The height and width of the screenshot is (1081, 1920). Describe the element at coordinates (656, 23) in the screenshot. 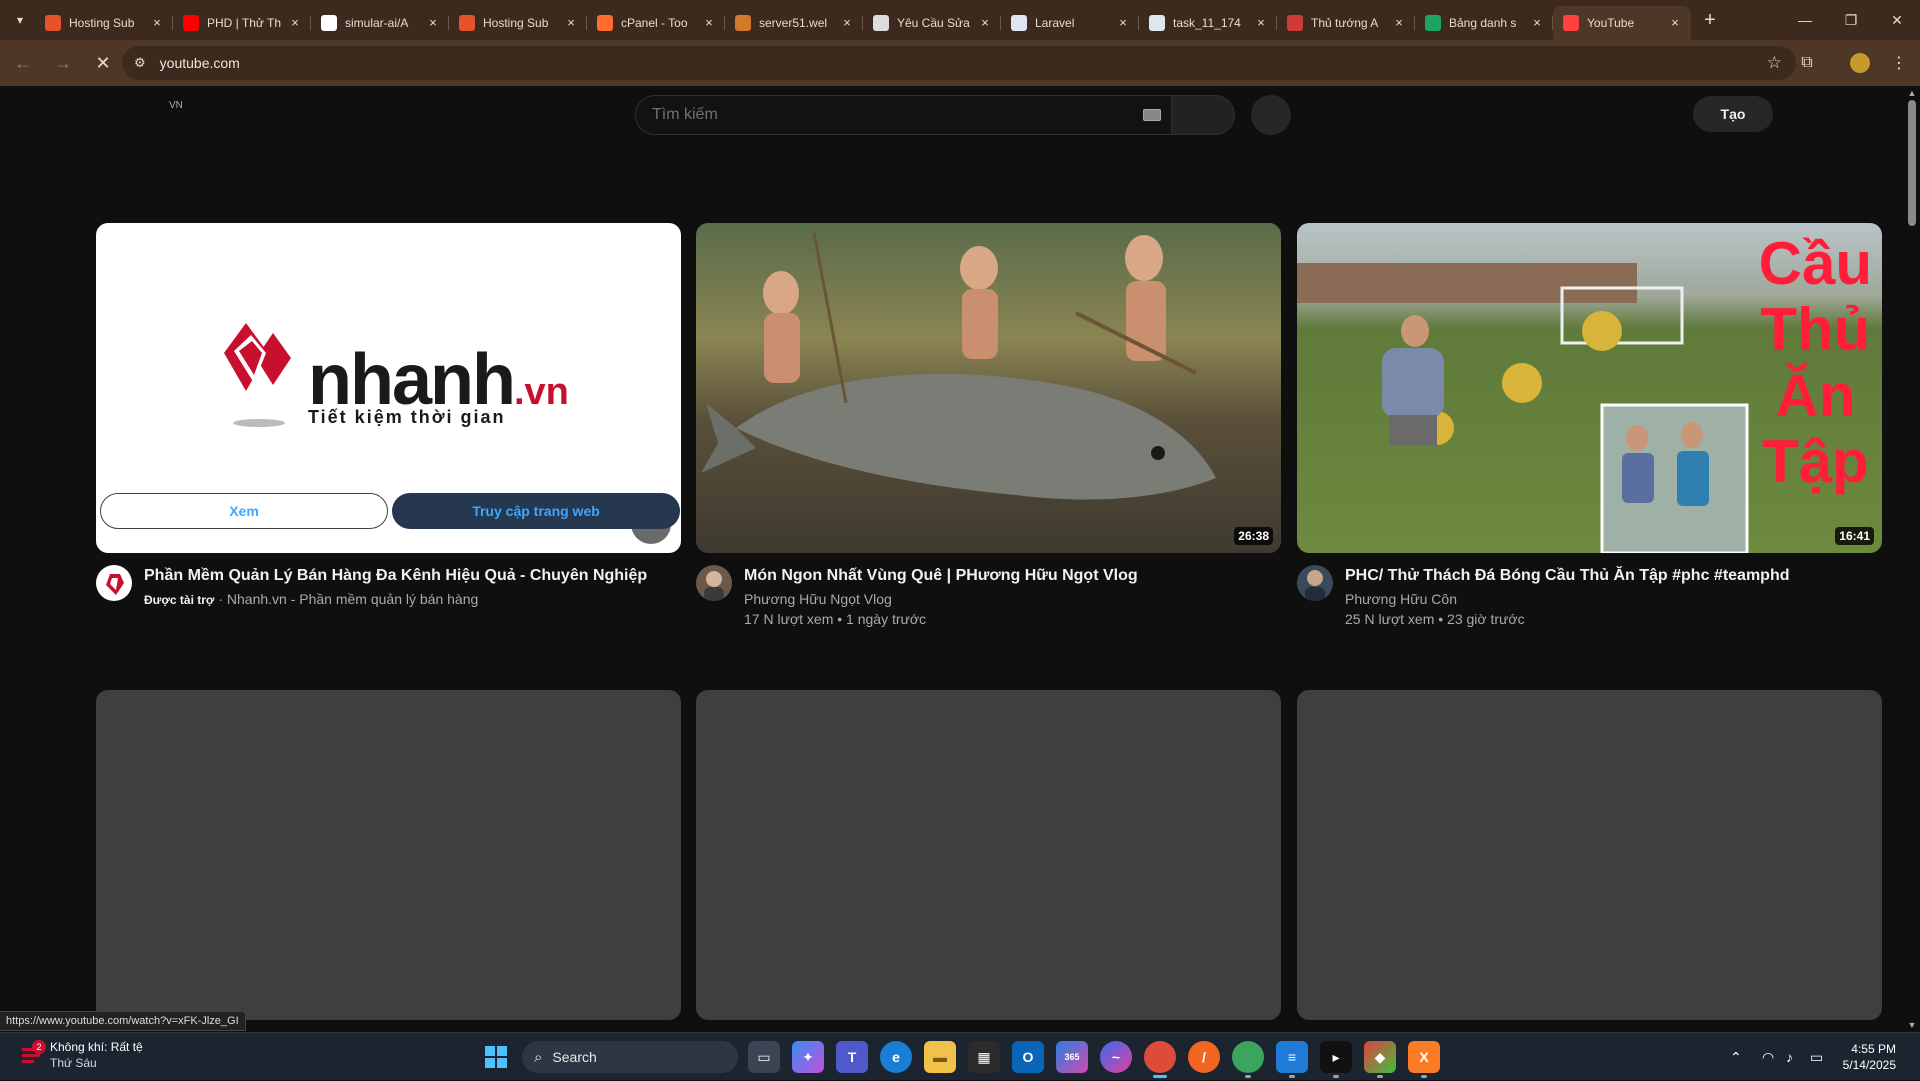

I see `browser-tab: cPanel - Too ×` at that location.